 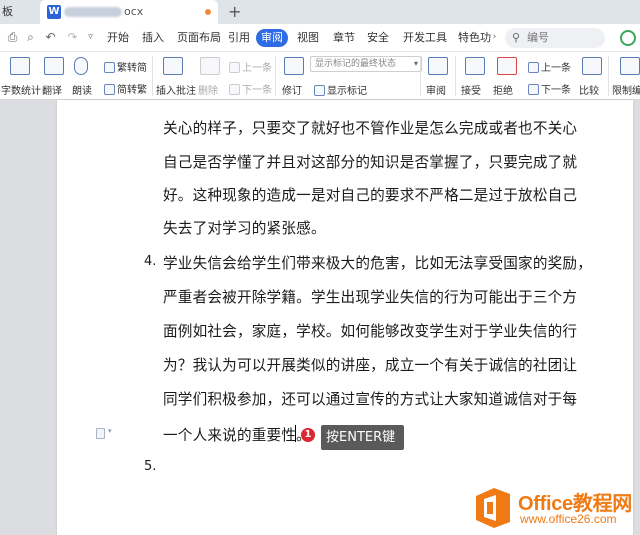 I want to click on display-mode-value: 显示标记的最终状态, so click(x=356, y=64).